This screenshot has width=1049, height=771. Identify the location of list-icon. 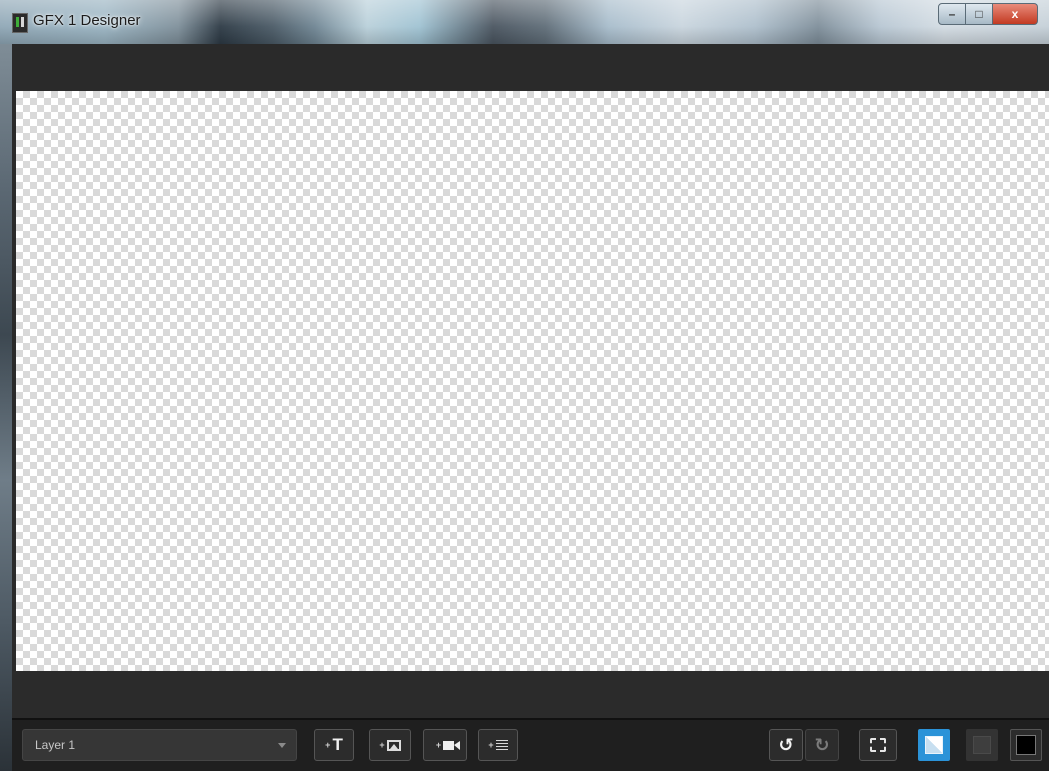
(501, 745).